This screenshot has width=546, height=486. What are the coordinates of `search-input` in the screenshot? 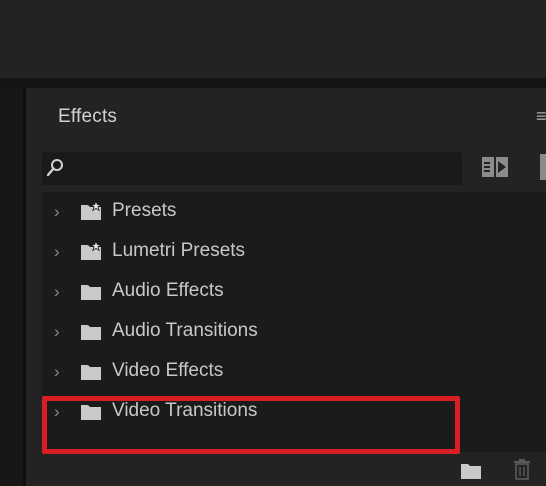 It's located at (252, 168).